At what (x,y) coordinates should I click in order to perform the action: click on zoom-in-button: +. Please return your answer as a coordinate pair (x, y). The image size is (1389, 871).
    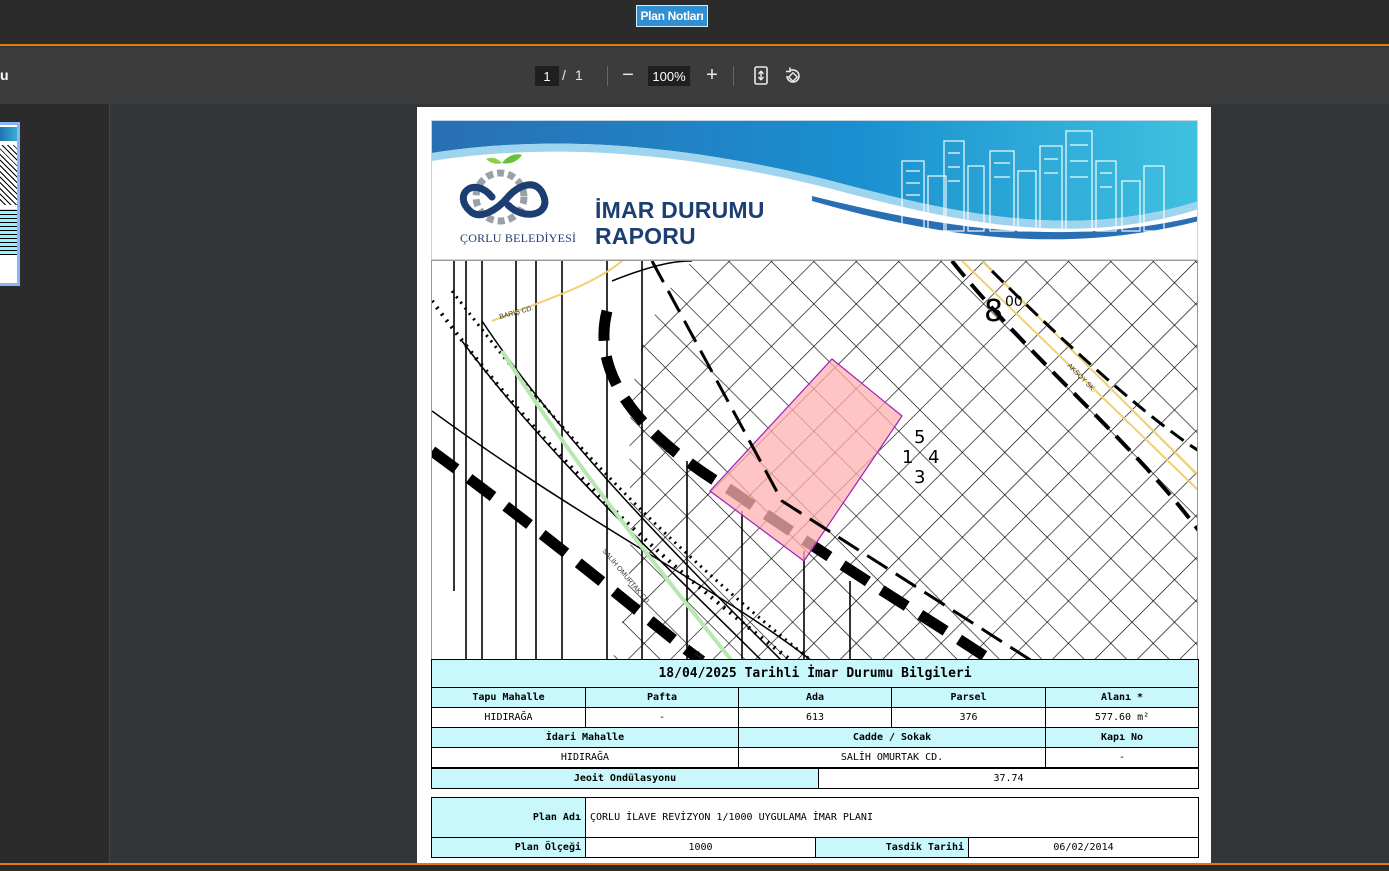
    Looking at the image, I should click on (712, 75).